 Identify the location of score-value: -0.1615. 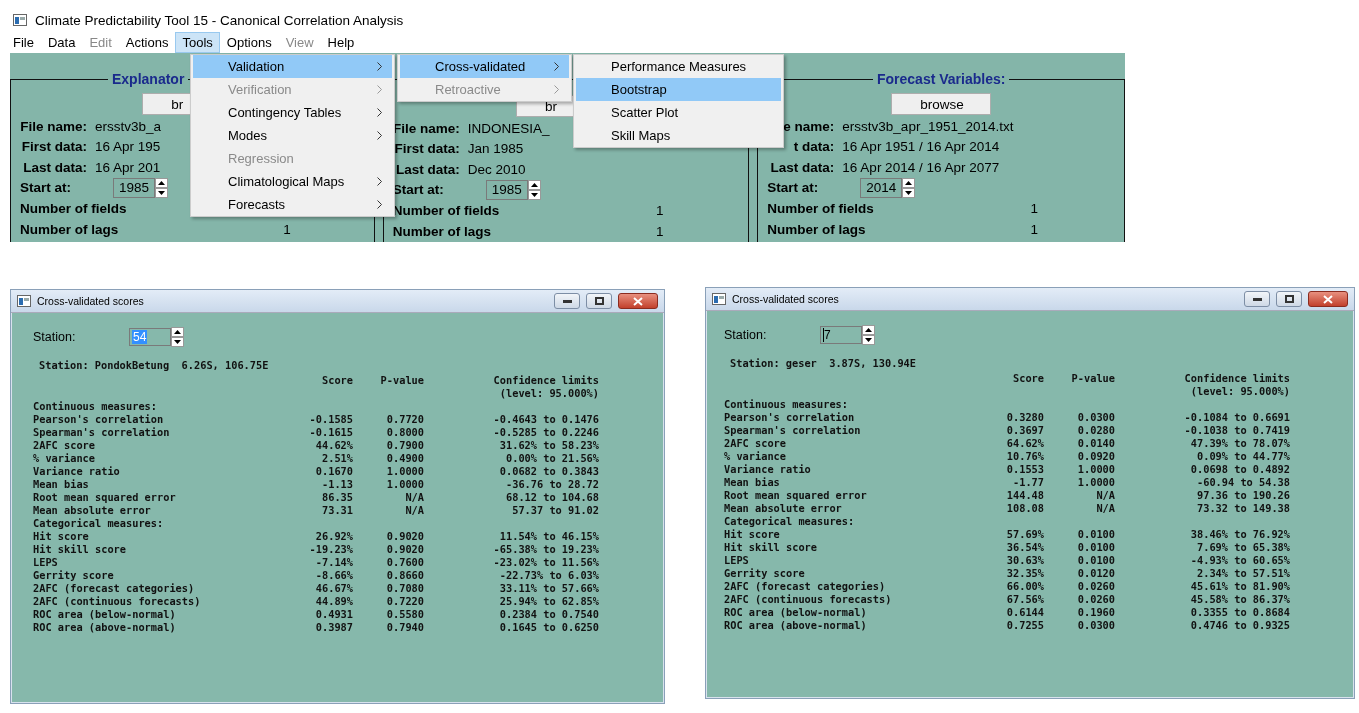
(330, 432).